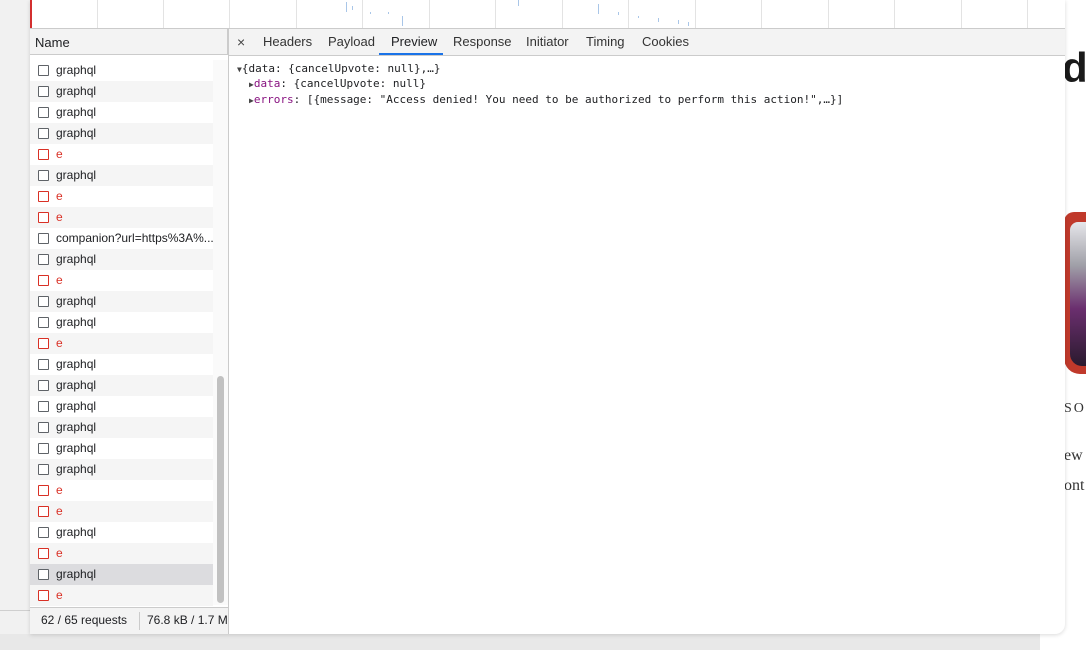  I want to click on request-count: 62 / 65 requests, so click(84, 620).